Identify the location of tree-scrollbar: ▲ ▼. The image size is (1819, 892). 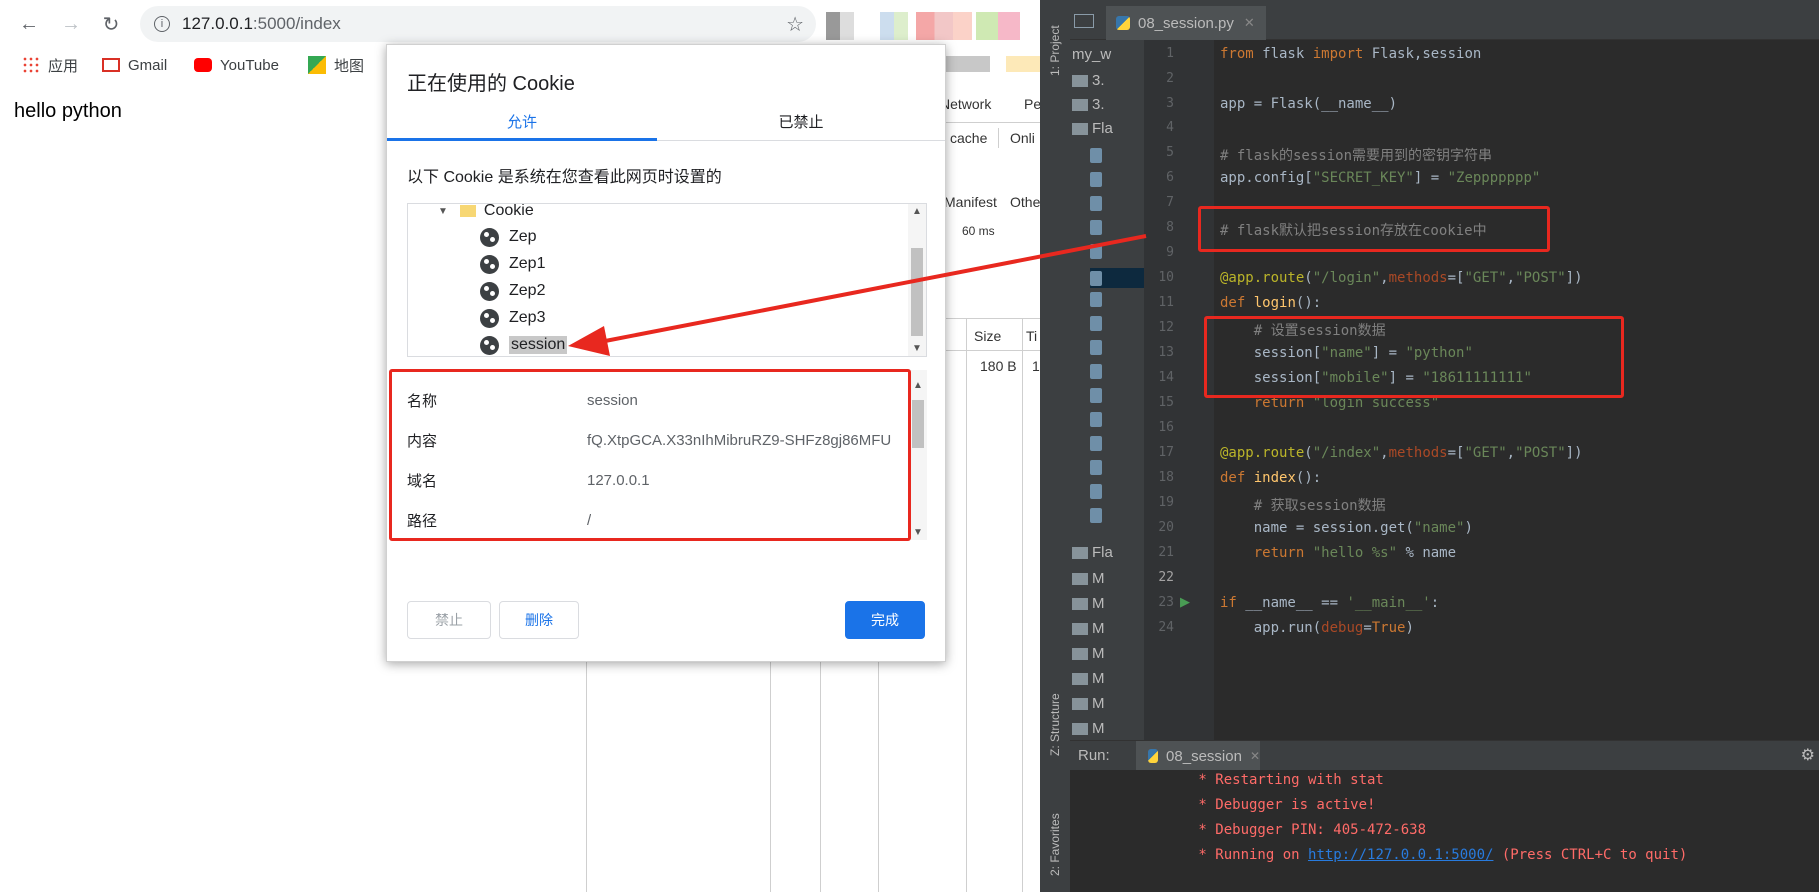
(917, 280).